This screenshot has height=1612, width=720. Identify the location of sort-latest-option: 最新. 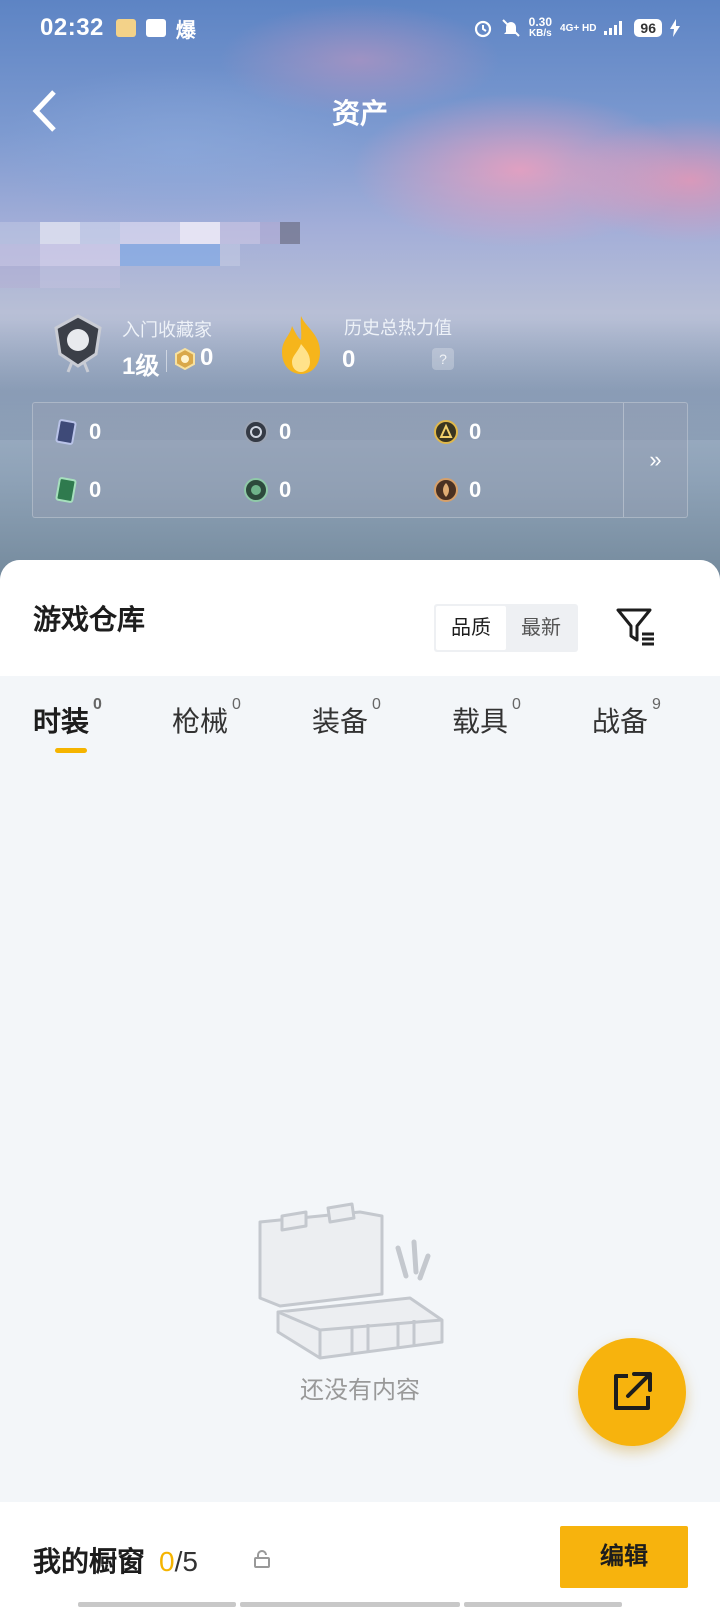
(541, 628).